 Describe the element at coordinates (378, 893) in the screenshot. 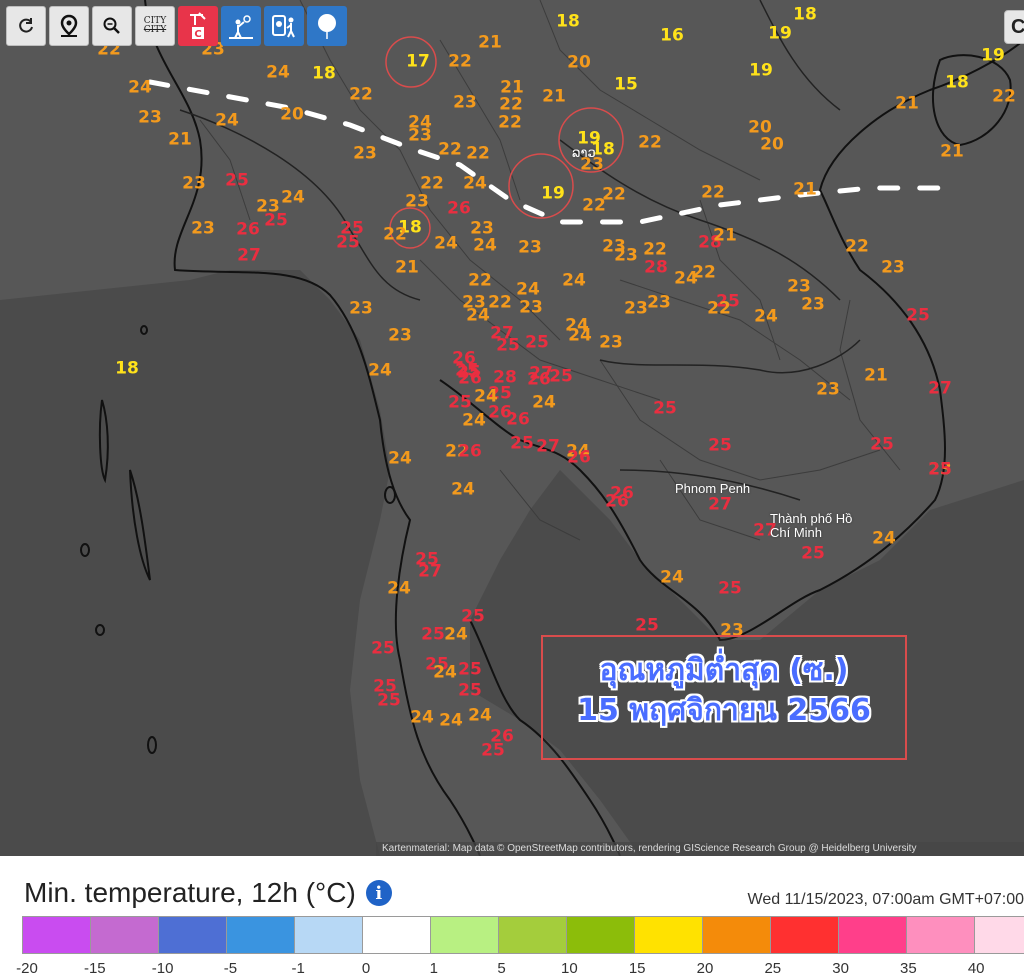

I see `info-icon: i` at that location.